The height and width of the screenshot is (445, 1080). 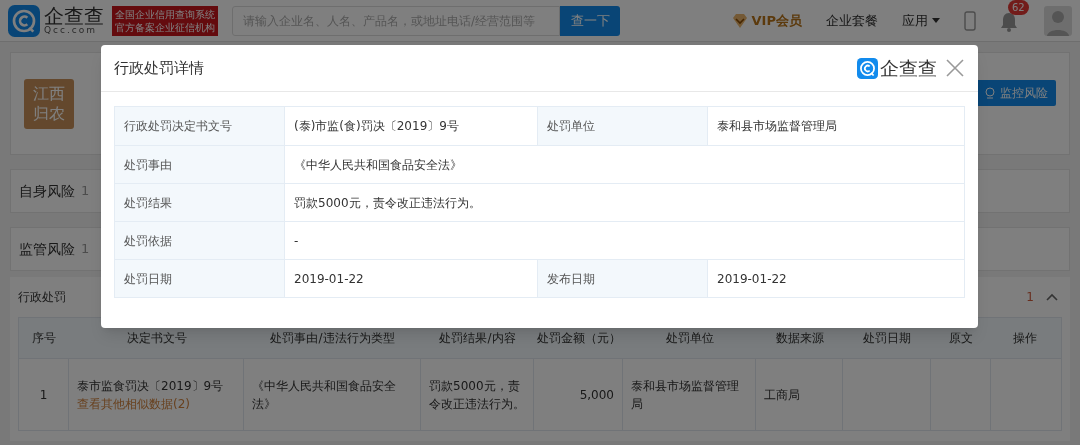 I want to click on collapse-icon, so click(x=1052, y=297).